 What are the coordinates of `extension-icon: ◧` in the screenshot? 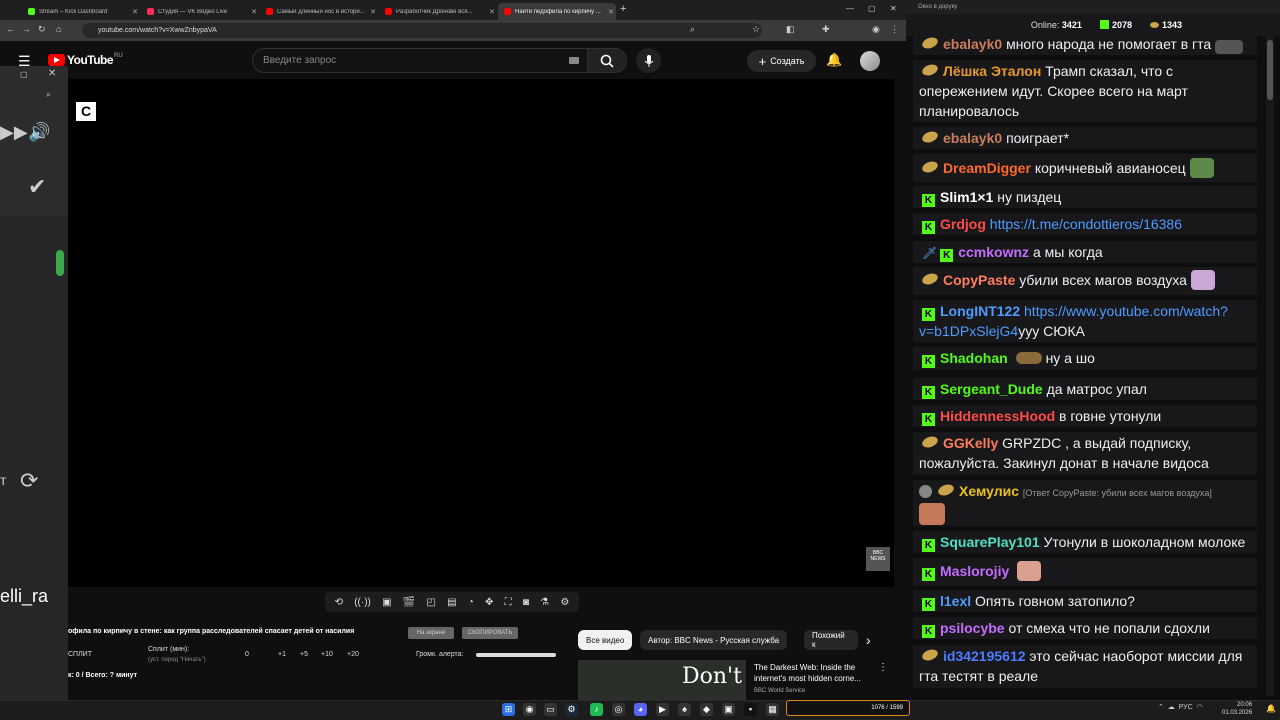 It's located at (790, 29).